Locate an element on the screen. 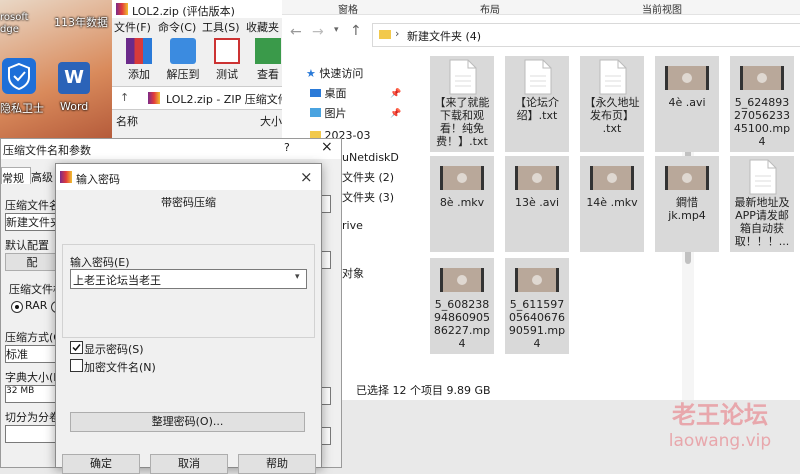  file-tile: 5_611597 05640676 90591.mp 4 is located at coordinates (537, 306).